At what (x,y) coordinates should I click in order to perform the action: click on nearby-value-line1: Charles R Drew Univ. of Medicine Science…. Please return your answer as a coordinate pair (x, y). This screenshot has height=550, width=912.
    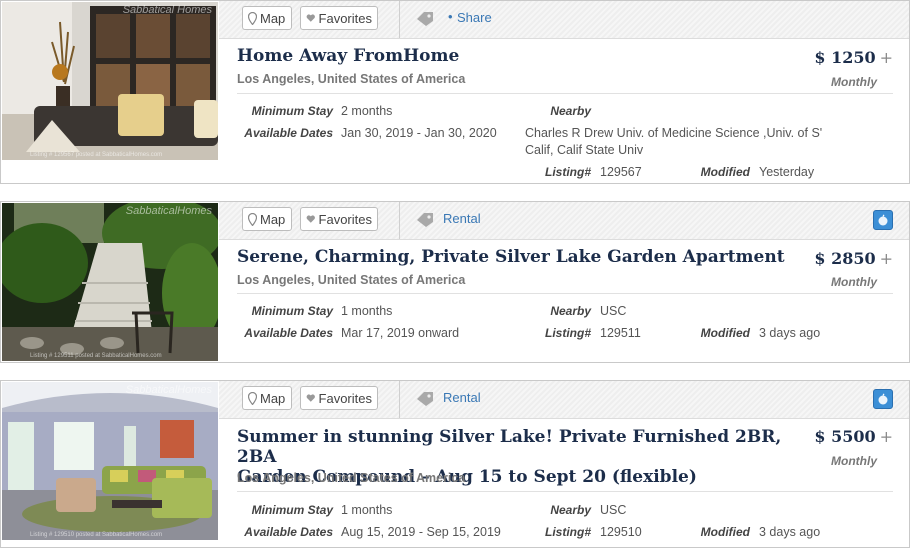
    Looking at the image, I should click on (674, 133).